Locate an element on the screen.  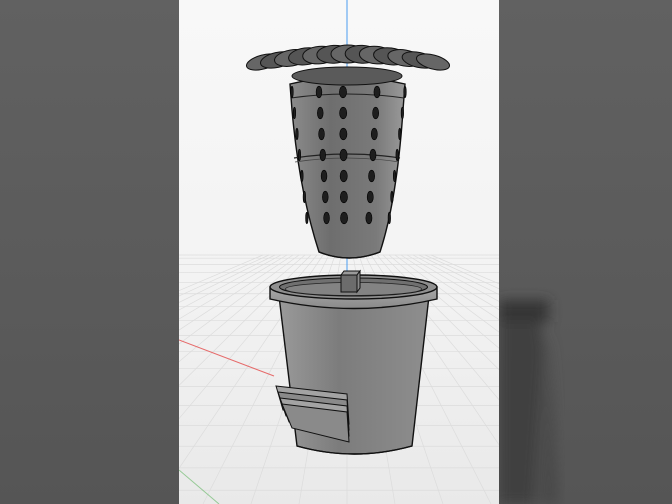
z-axis-line is located at coordinates (199, 486).